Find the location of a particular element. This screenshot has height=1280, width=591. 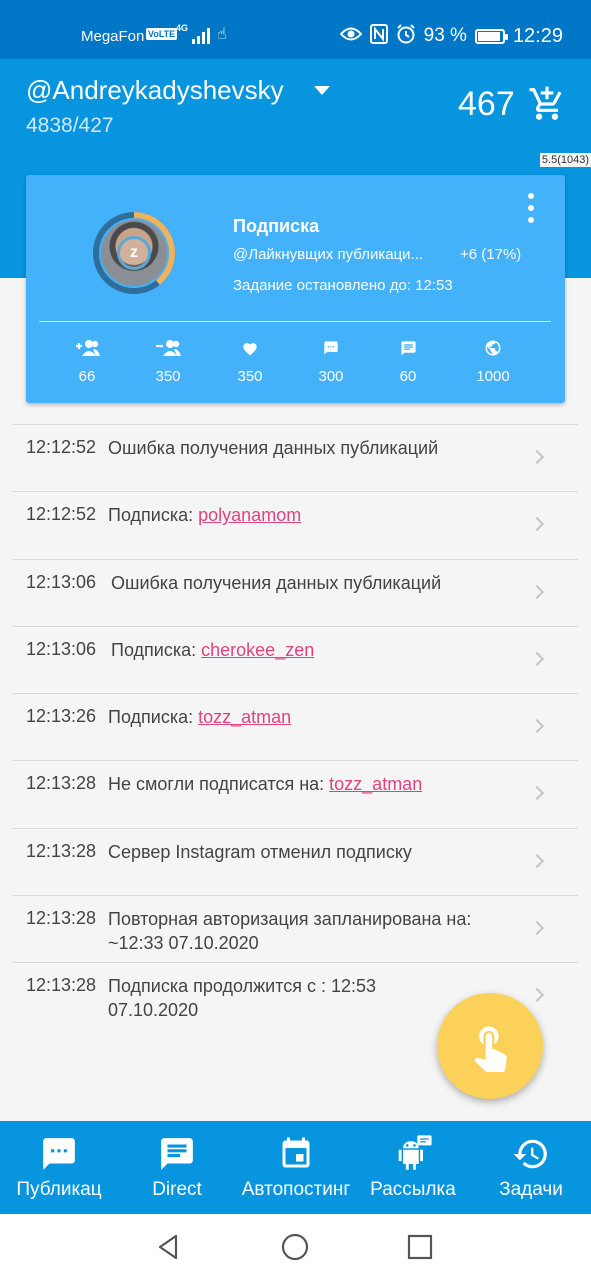

more-vert-icon is located at coordinates (531, 208).